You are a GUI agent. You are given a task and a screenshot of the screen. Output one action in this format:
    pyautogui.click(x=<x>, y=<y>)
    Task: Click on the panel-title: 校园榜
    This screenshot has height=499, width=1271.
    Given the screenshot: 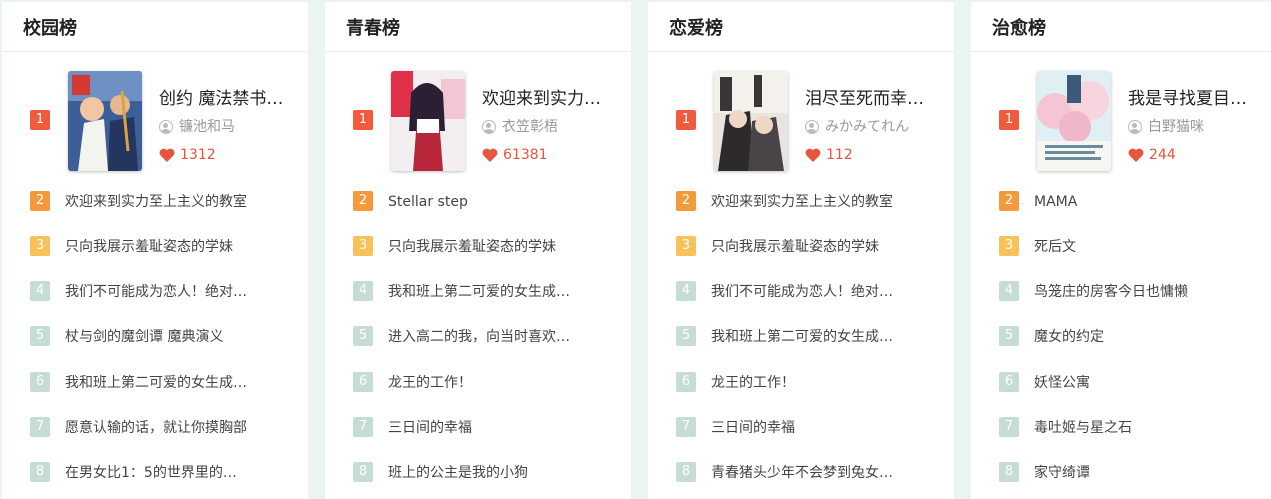 What is the action you would take?
    pyautogui.click(x=50, y=28)
    